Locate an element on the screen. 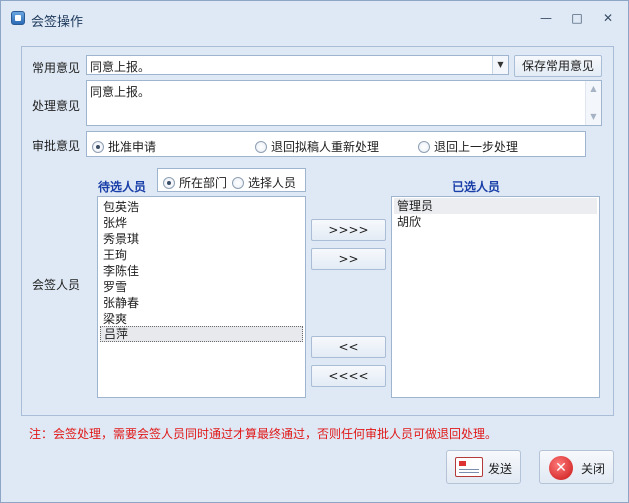 This screenshot has width=629, height=503. approval-option-label: 批准申请 is located at coordinates (132, 147).